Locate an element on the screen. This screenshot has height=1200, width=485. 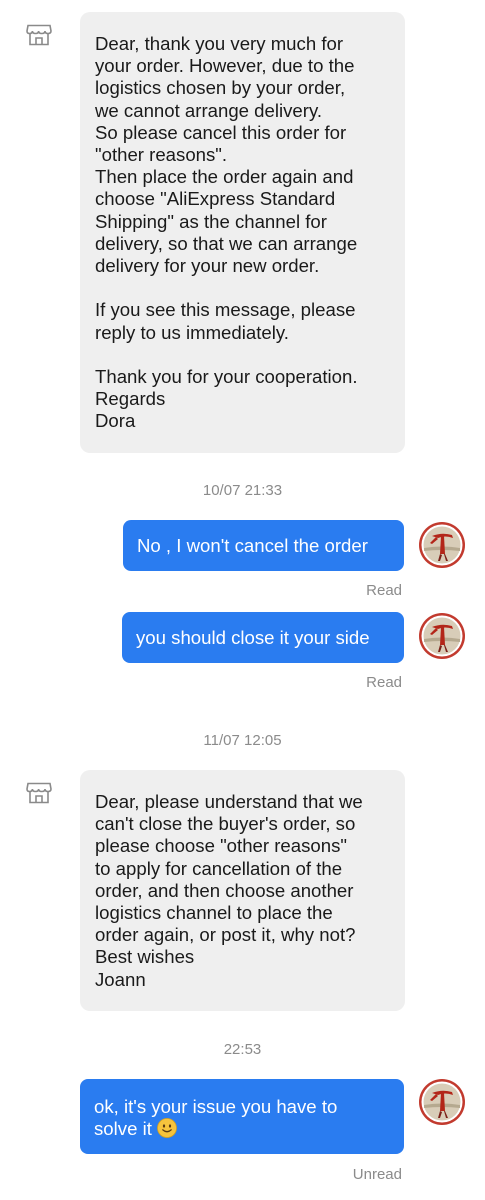
slightly-smiling-face-icon is located at coordinates (167, 1128).